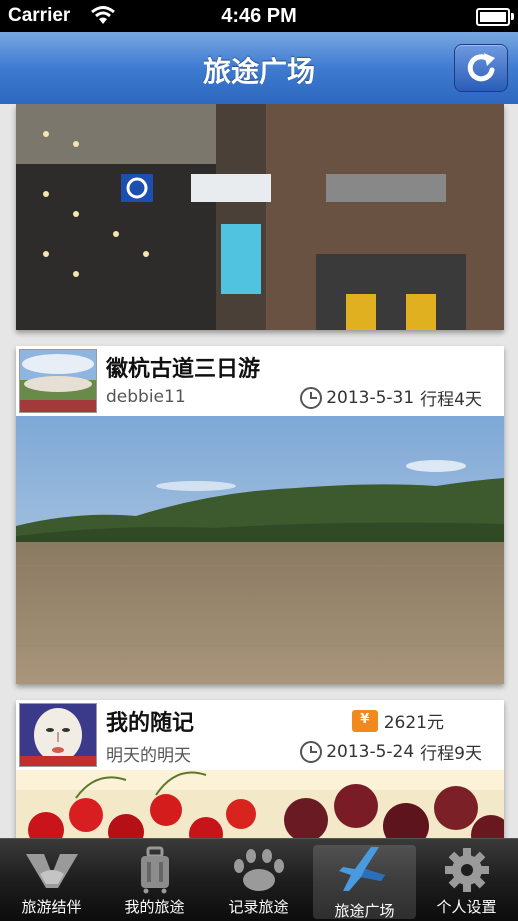 The image size is (518, 921). I want to click on tab-travel-companion: 旅游结伴, so click(51, 880).